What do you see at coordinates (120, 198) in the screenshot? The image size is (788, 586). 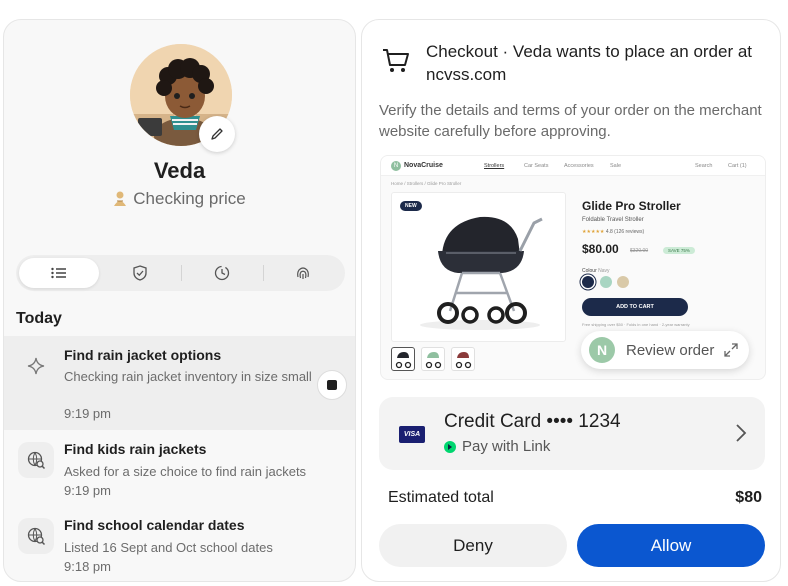 I see `agent-status-icon` at bounding box center [120, 198].